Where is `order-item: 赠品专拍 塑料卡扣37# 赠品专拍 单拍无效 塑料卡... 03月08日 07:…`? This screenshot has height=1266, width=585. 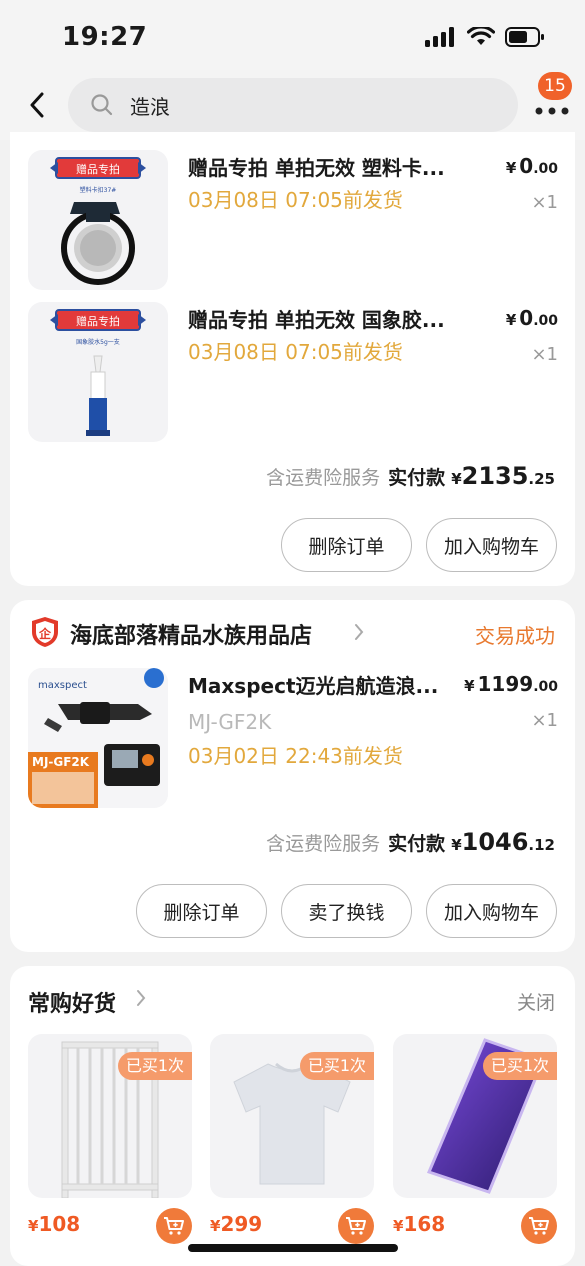
order-item: 赠品专拍 塑料卡扣37# 赠品专拍 单拍无效 塑料卡... 03月08日 07:… is located at coordinates (293, 220).